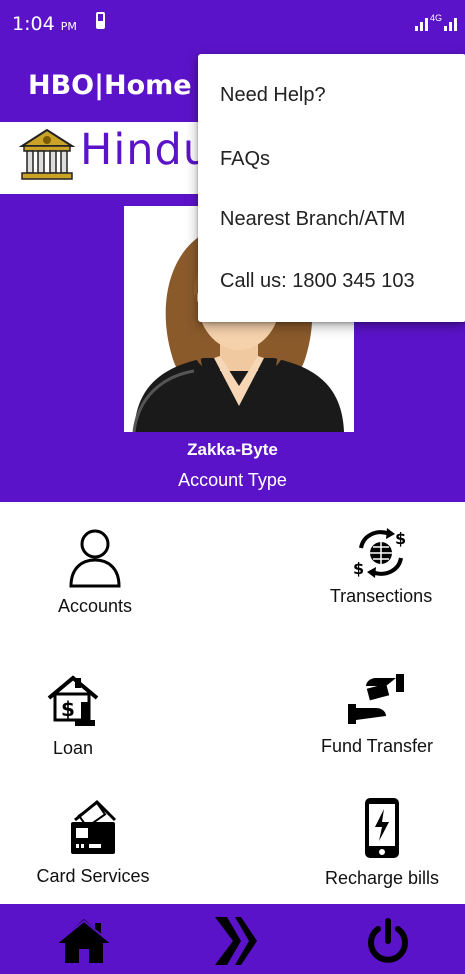 This screenshot has width=465, height=974. I want to click on recharge-bills-label: Recharge bills, so click(382, 878).